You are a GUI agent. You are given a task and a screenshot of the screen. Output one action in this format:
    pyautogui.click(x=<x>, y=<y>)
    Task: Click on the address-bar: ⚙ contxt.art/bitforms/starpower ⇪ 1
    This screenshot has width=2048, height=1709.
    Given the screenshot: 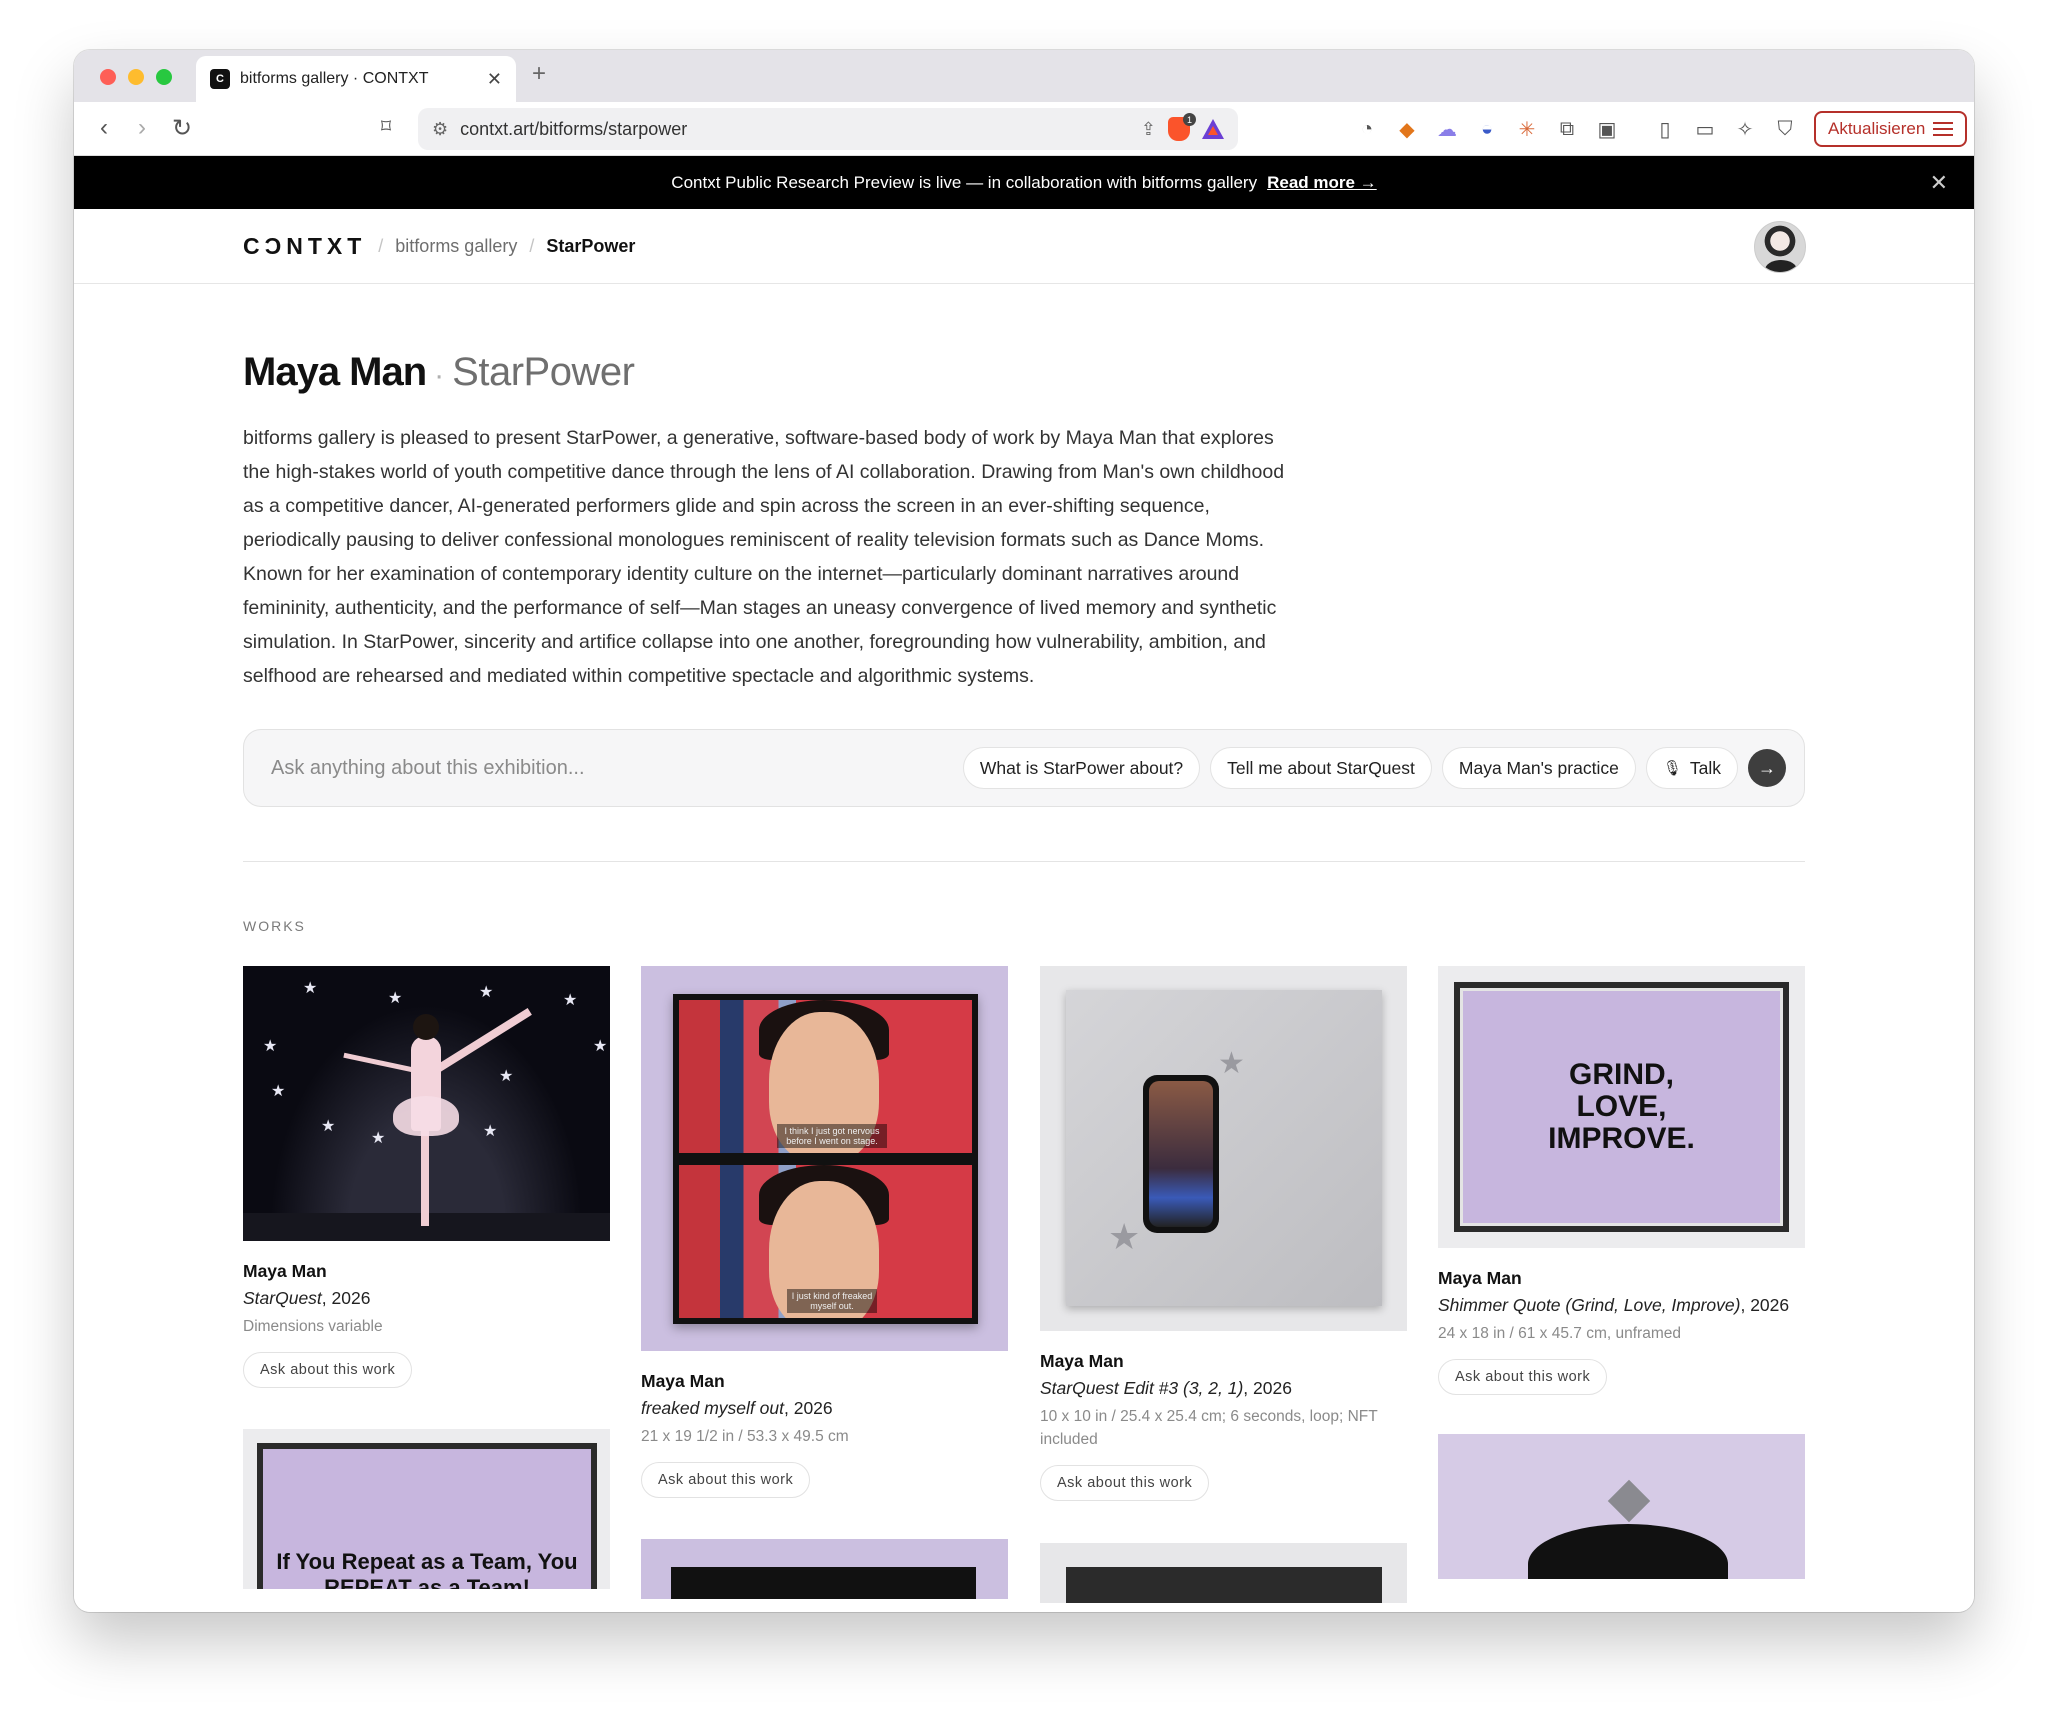 What is the action you would take?
    pyautogui.click(x=828, y=129)
    